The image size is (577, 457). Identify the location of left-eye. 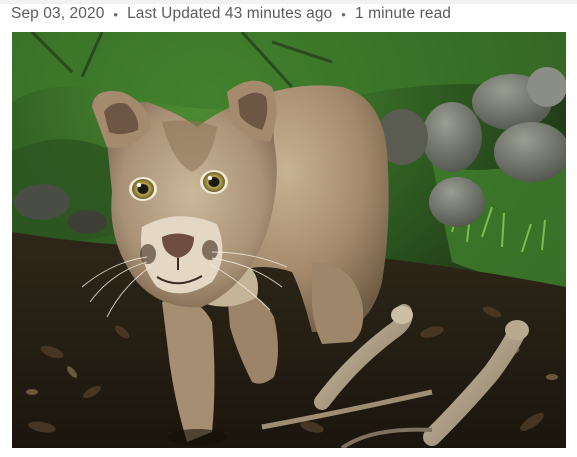
(143, 189).